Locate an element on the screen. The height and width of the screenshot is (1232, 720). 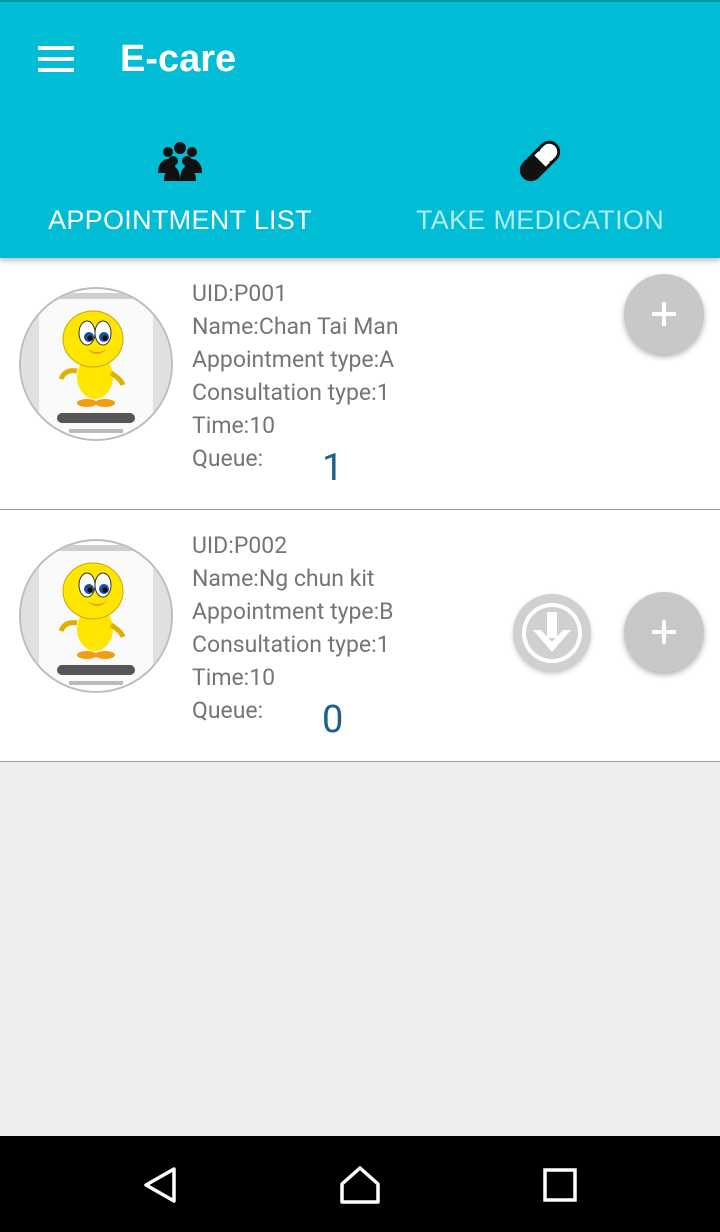
appointment-type-text: Appointment type:B is located at coordinates (293, 611).